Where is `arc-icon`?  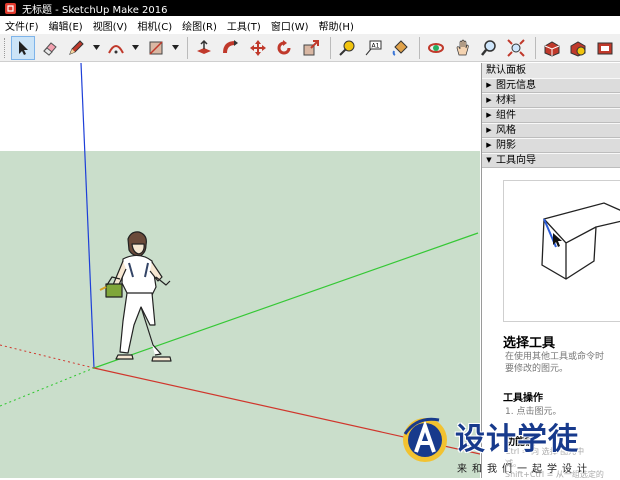
arc-icon is located at coordinates (116, 48).